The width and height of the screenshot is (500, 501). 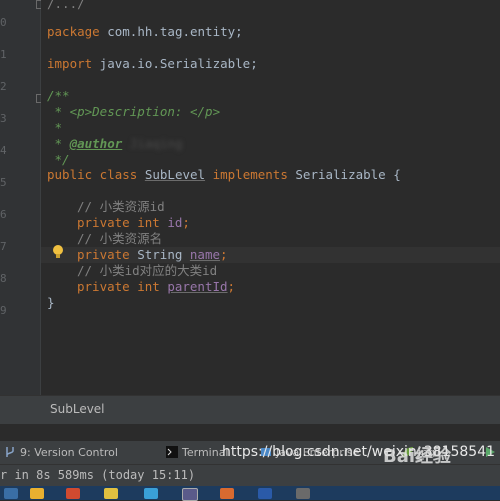 What do you see at coordinates (145, 31) in the screenshot?
I see `code-line: package com.hh.tag.entity;` at bounding box center [145, 31].